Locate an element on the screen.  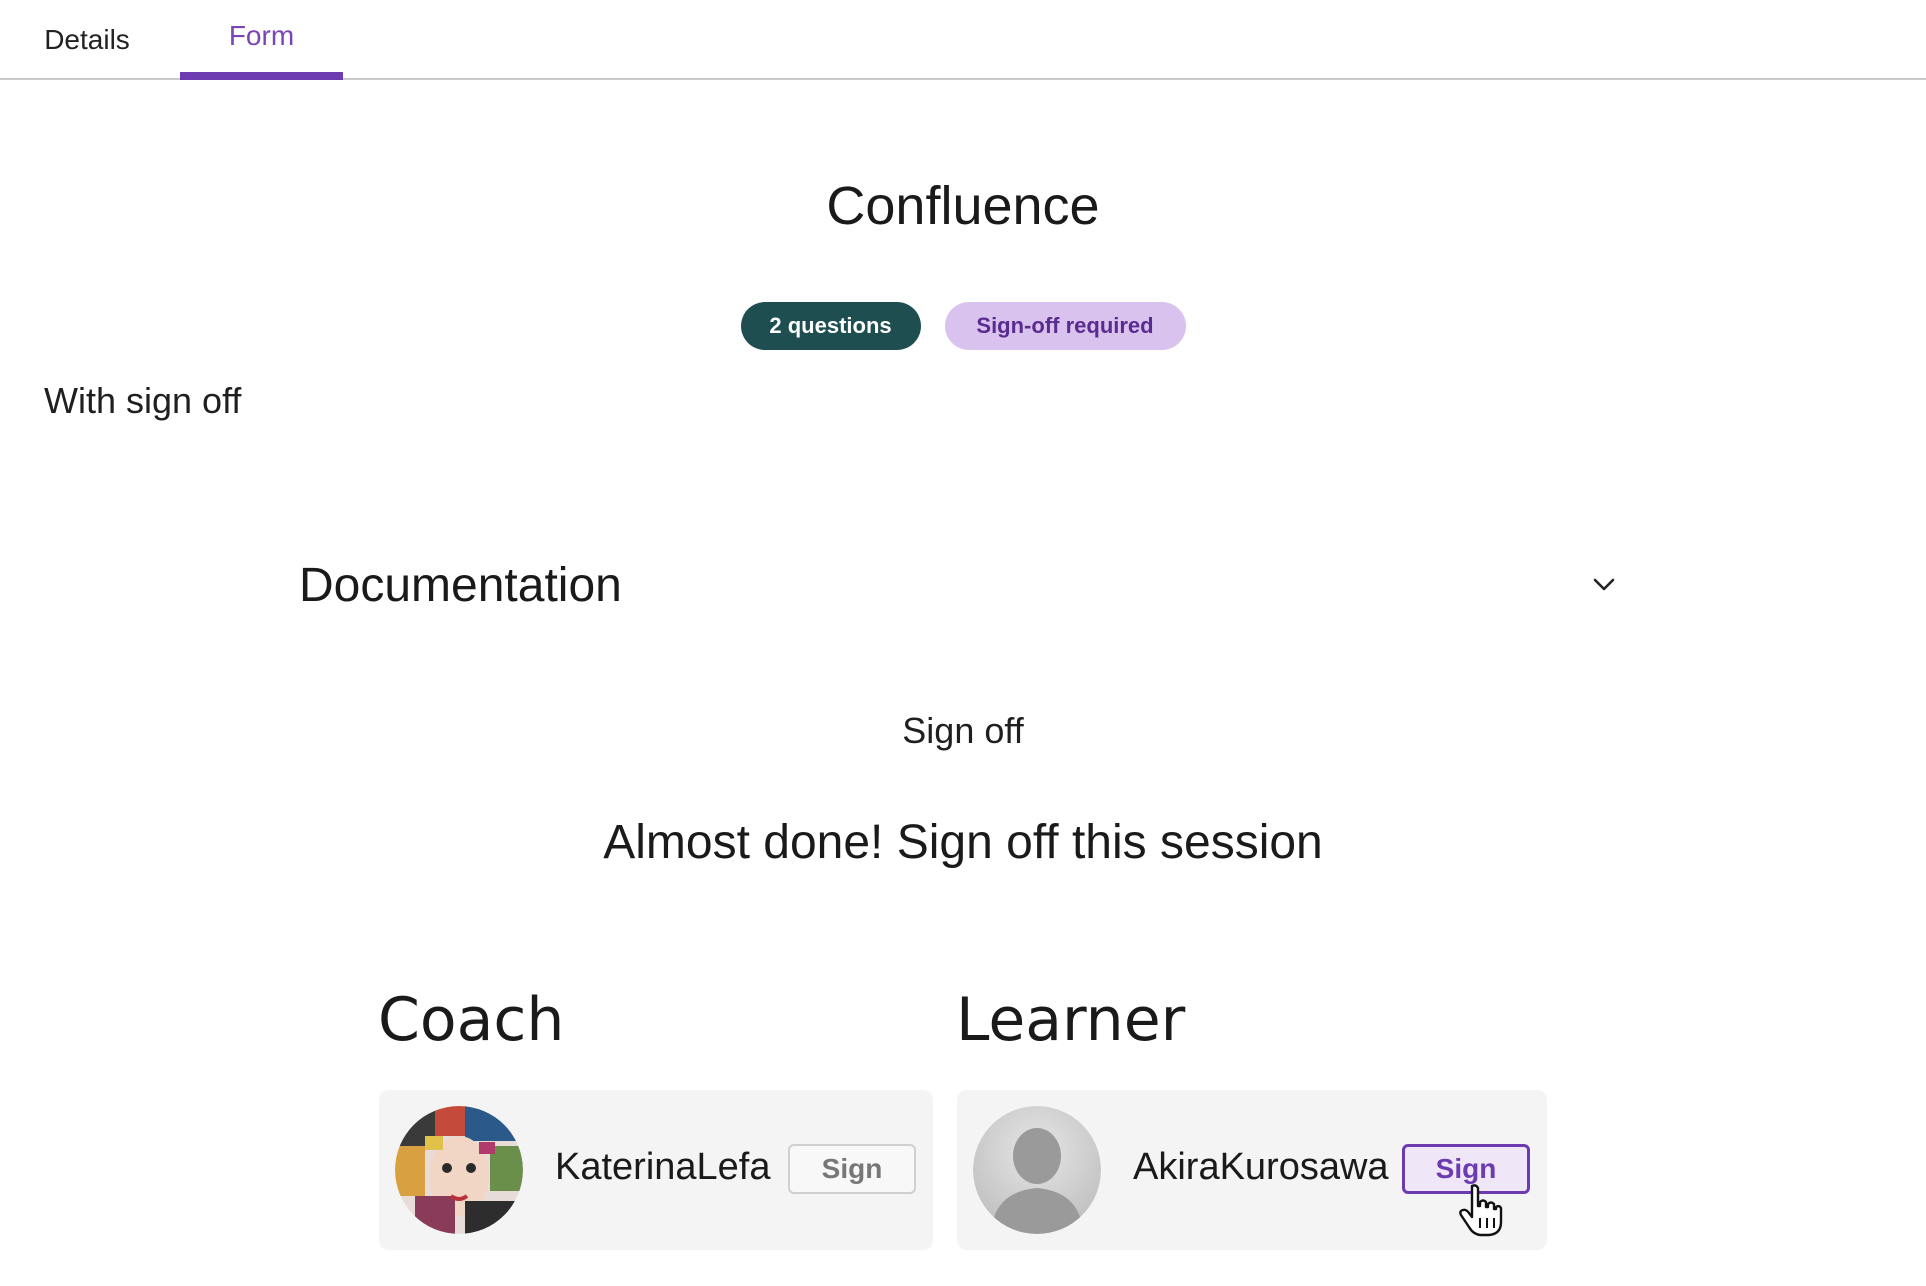
coach-card: KaterinaLefa Sign is located at coordinates (656, 1170).